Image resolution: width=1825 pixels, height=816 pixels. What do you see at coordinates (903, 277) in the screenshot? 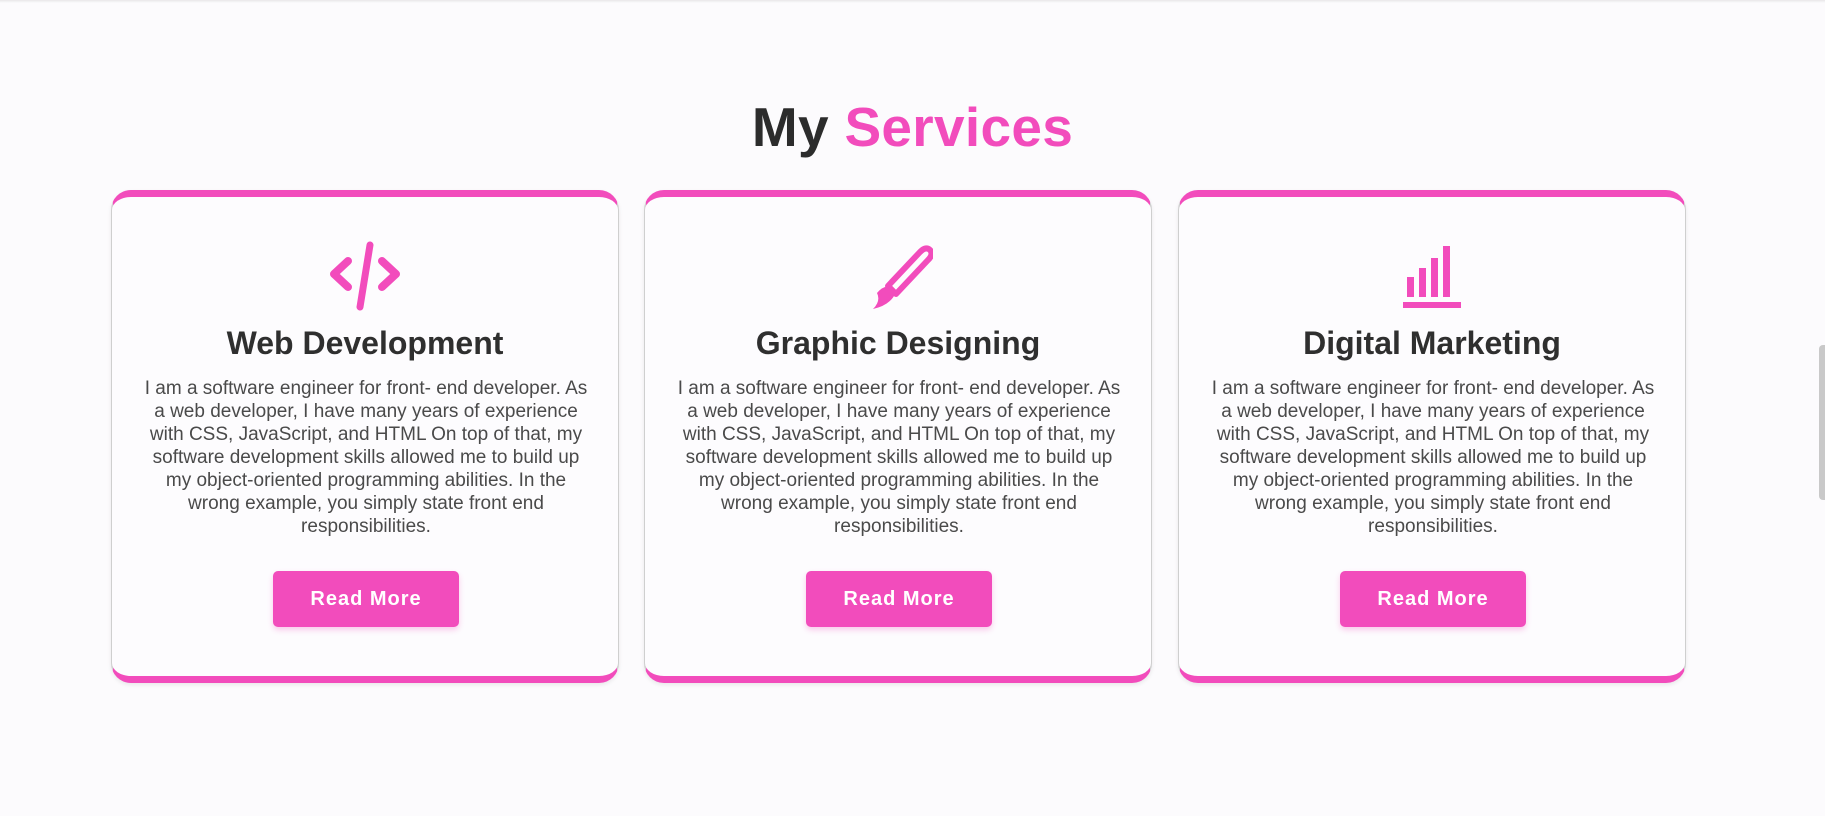
I see `paint-brush-icon` at bounding box center [903, 277].